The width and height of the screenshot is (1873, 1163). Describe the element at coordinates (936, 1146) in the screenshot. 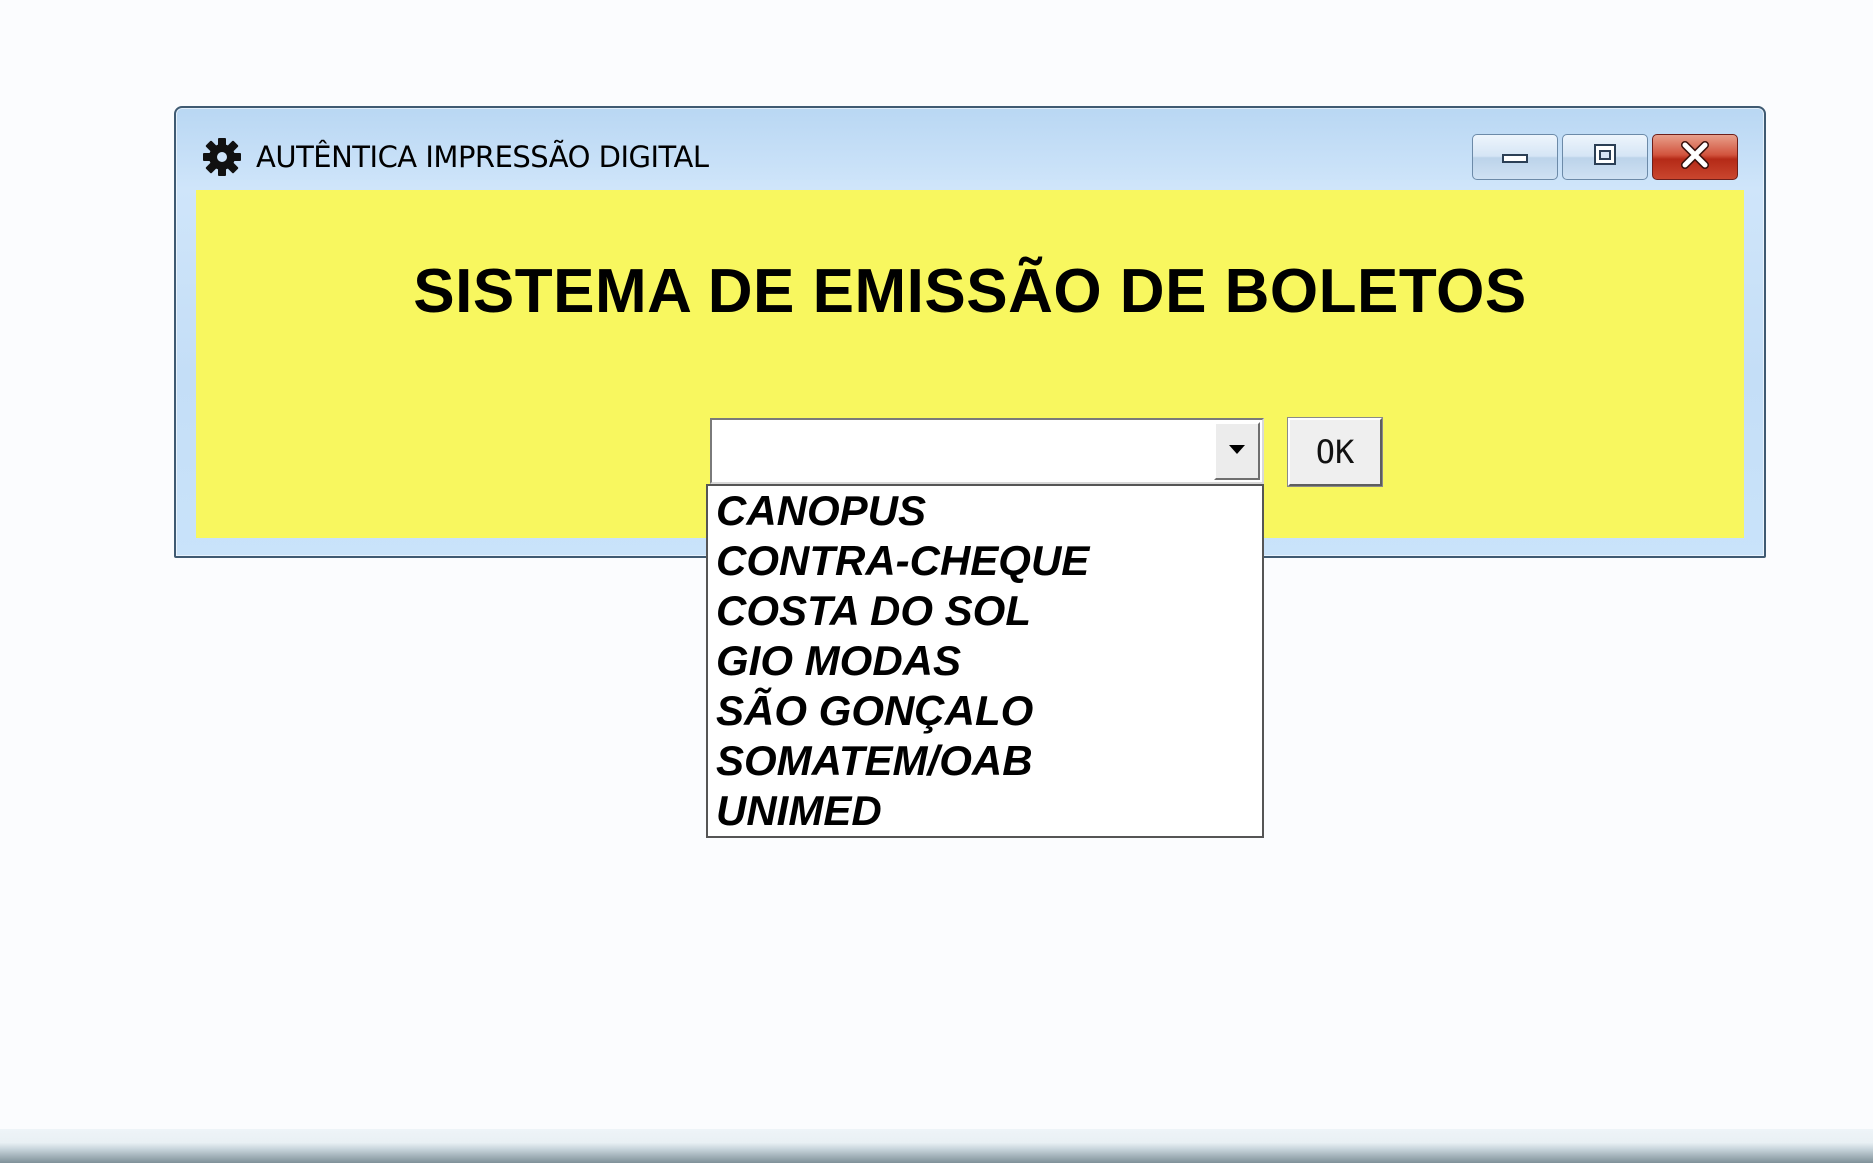

I see `taskbar` at that location.